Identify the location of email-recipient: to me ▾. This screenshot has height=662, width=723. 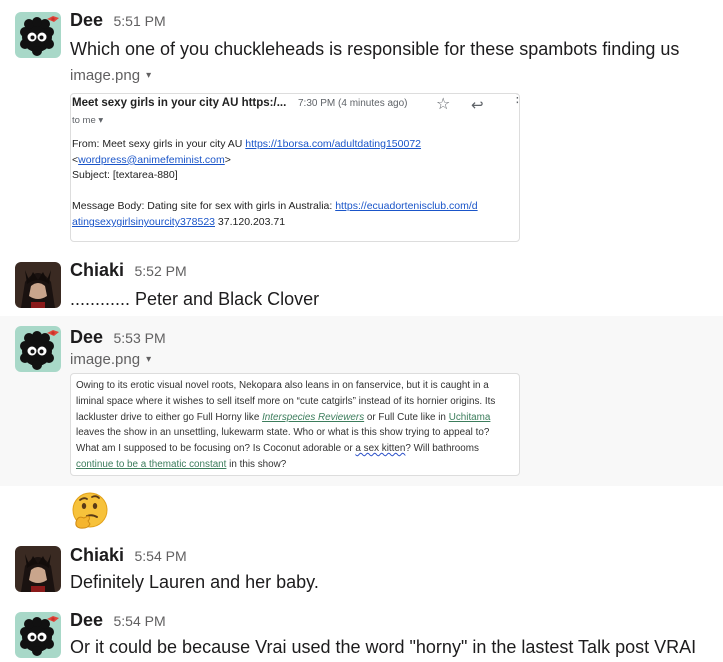
(88, 120).